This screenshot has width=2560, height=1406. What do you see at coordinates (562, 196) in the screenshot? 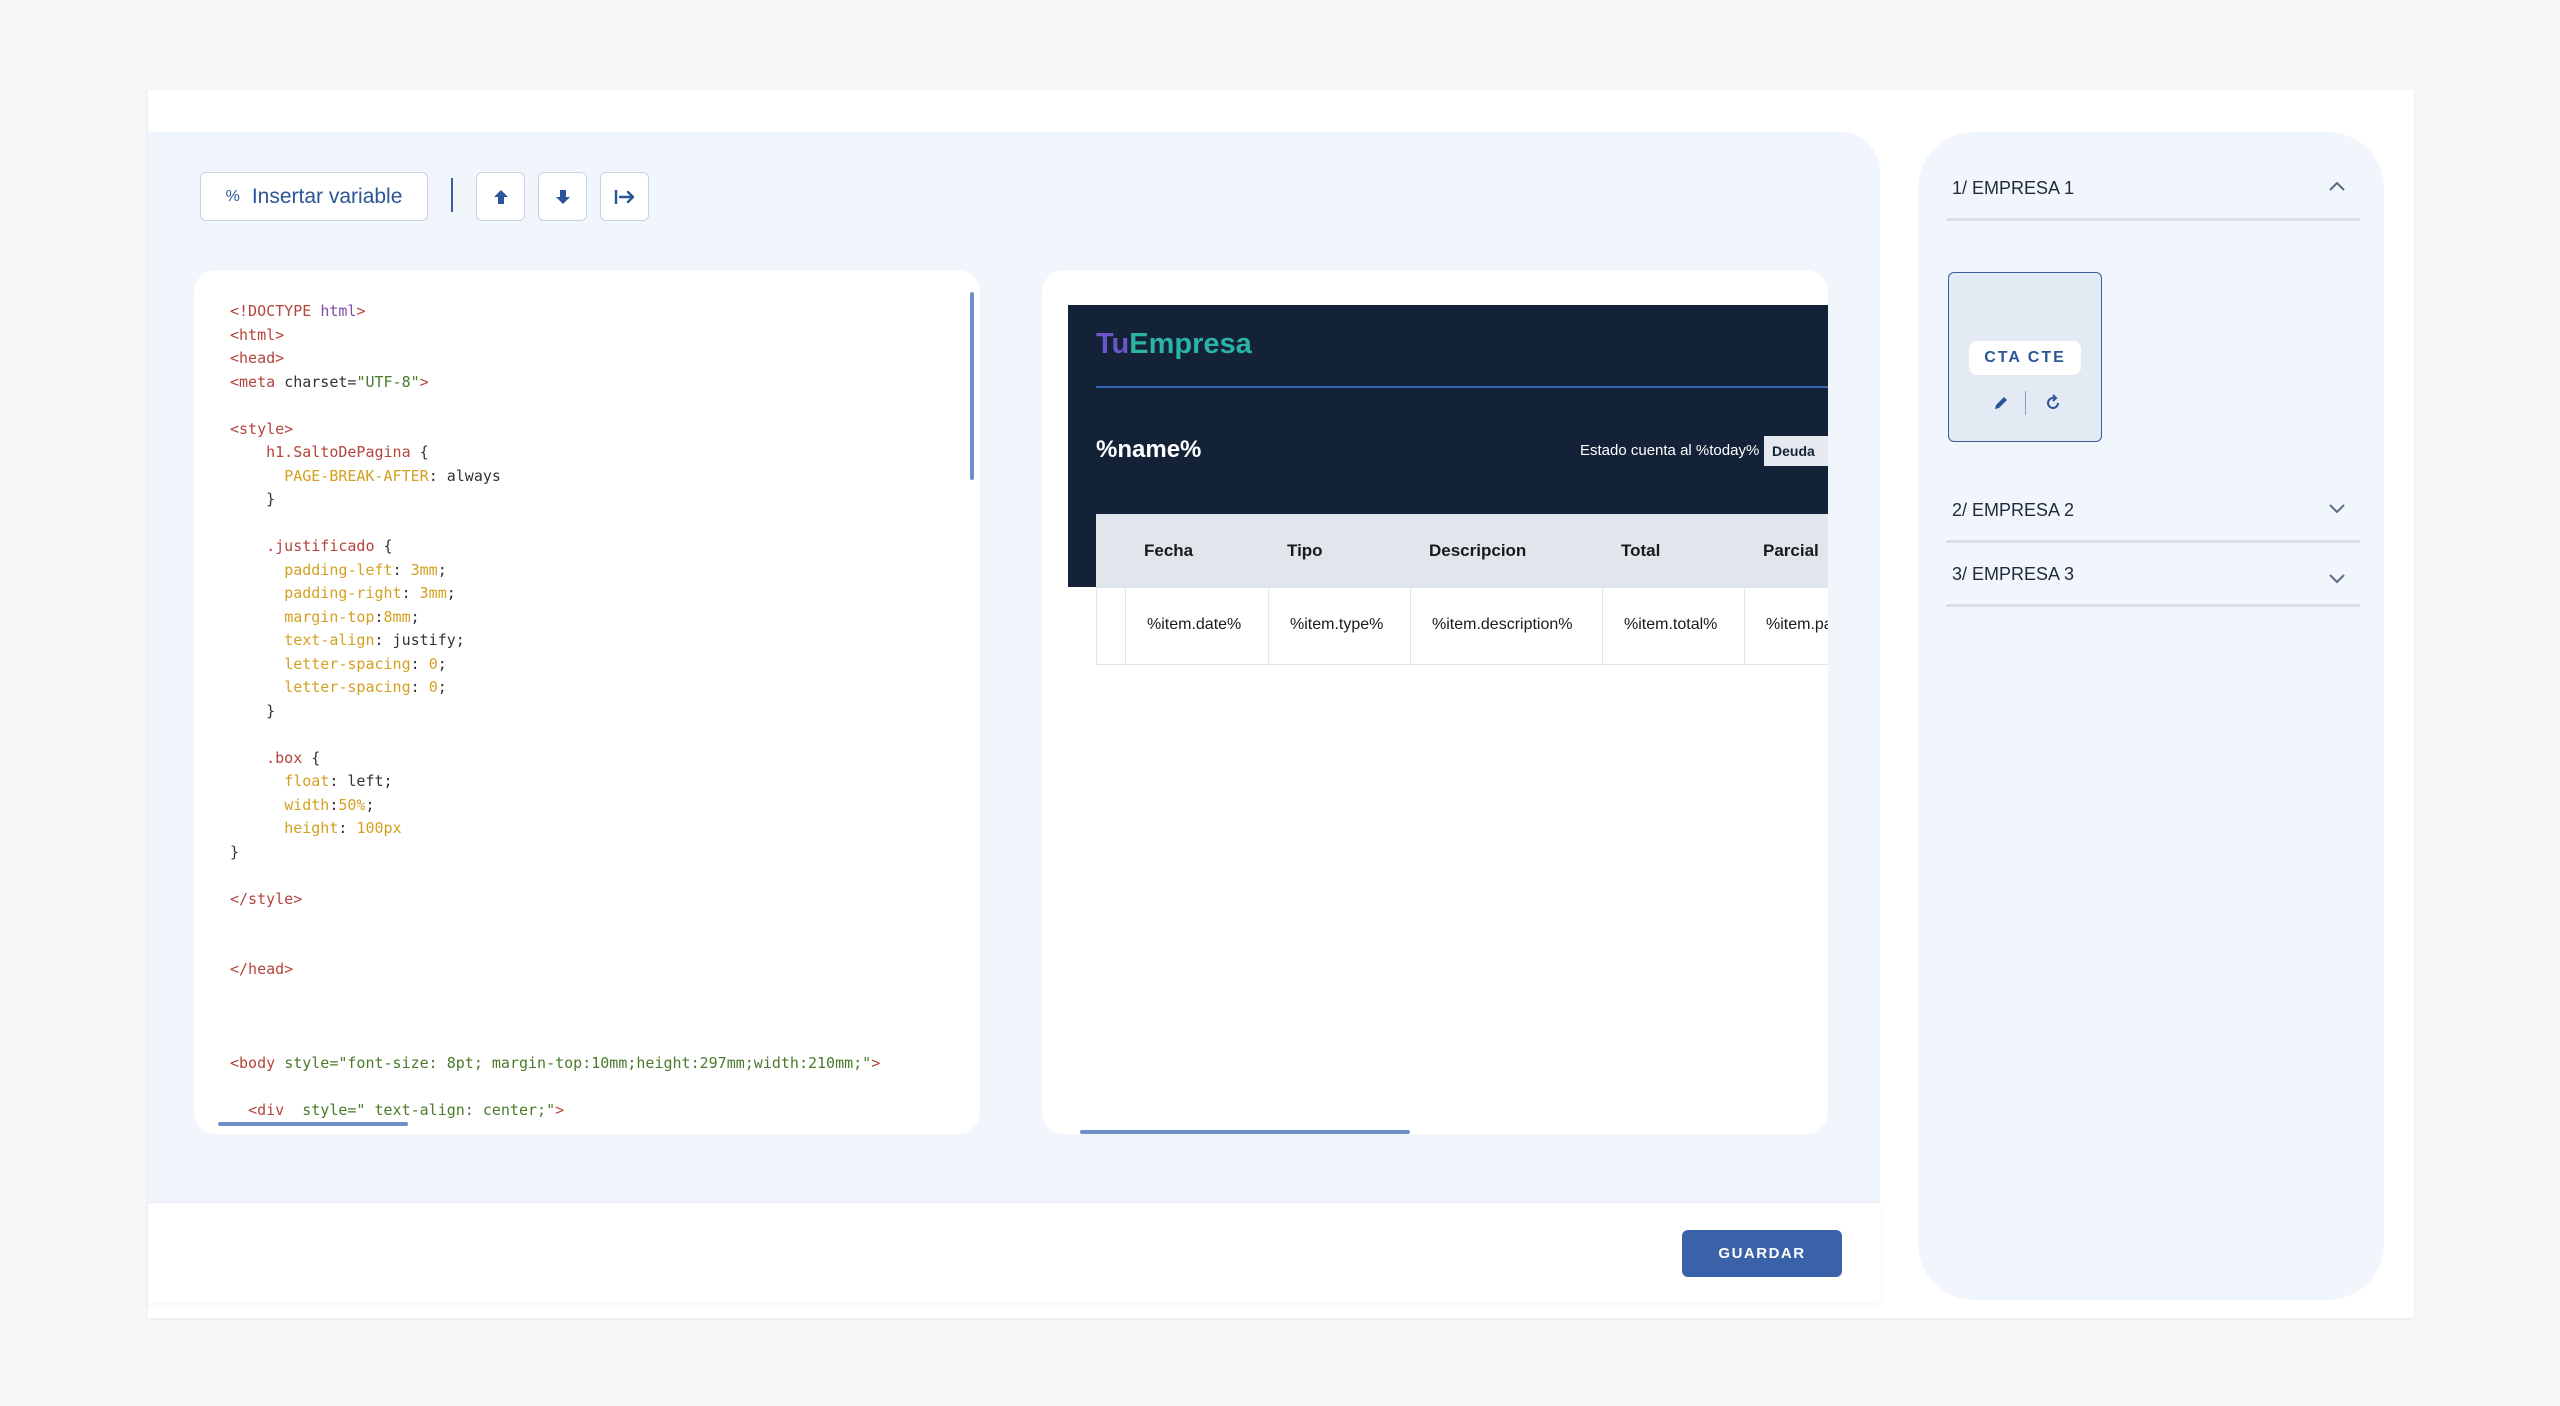
I see `move-down-button` at bounding box center [562, 196].